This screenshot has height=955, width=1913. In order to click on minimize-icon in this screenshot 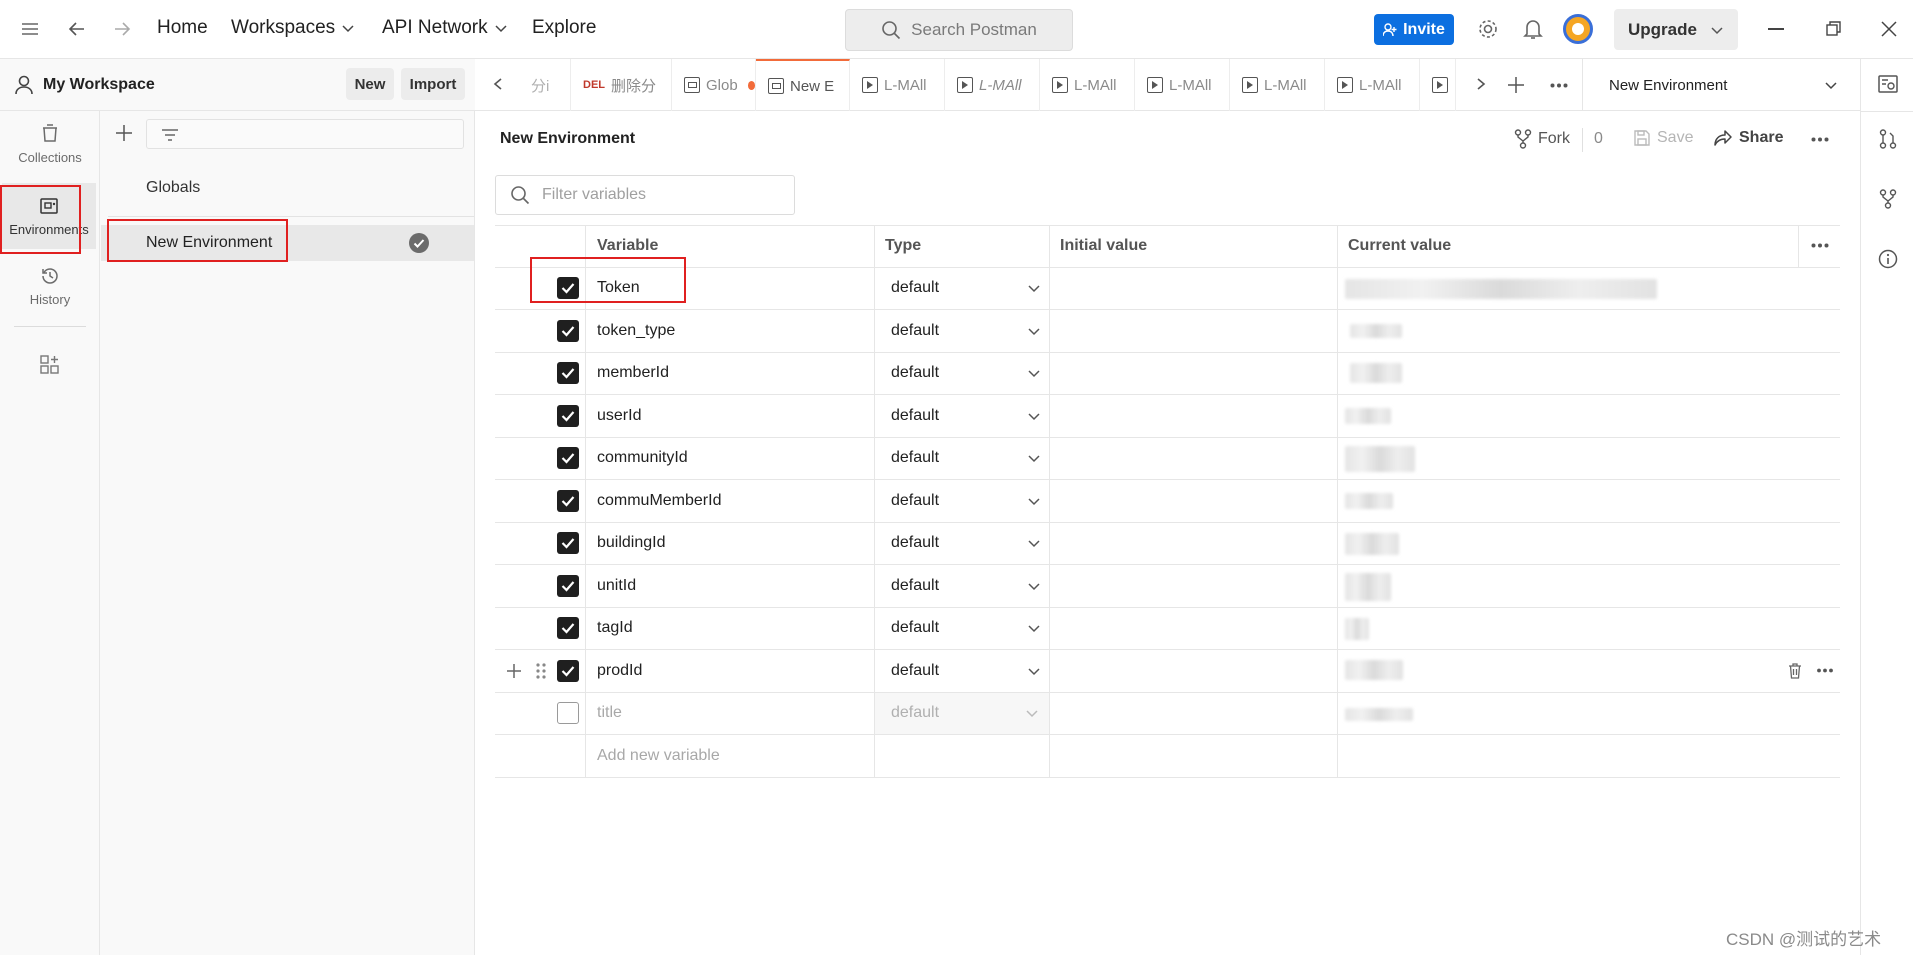, I will do `click(1776, 29)`.